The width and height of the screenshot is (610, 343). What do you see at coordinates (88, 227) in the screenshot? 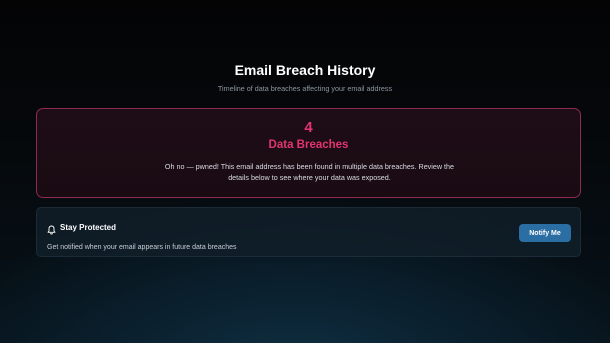
I see `stay-protected-title: Stay Protected` at bounding box center [88, 227].